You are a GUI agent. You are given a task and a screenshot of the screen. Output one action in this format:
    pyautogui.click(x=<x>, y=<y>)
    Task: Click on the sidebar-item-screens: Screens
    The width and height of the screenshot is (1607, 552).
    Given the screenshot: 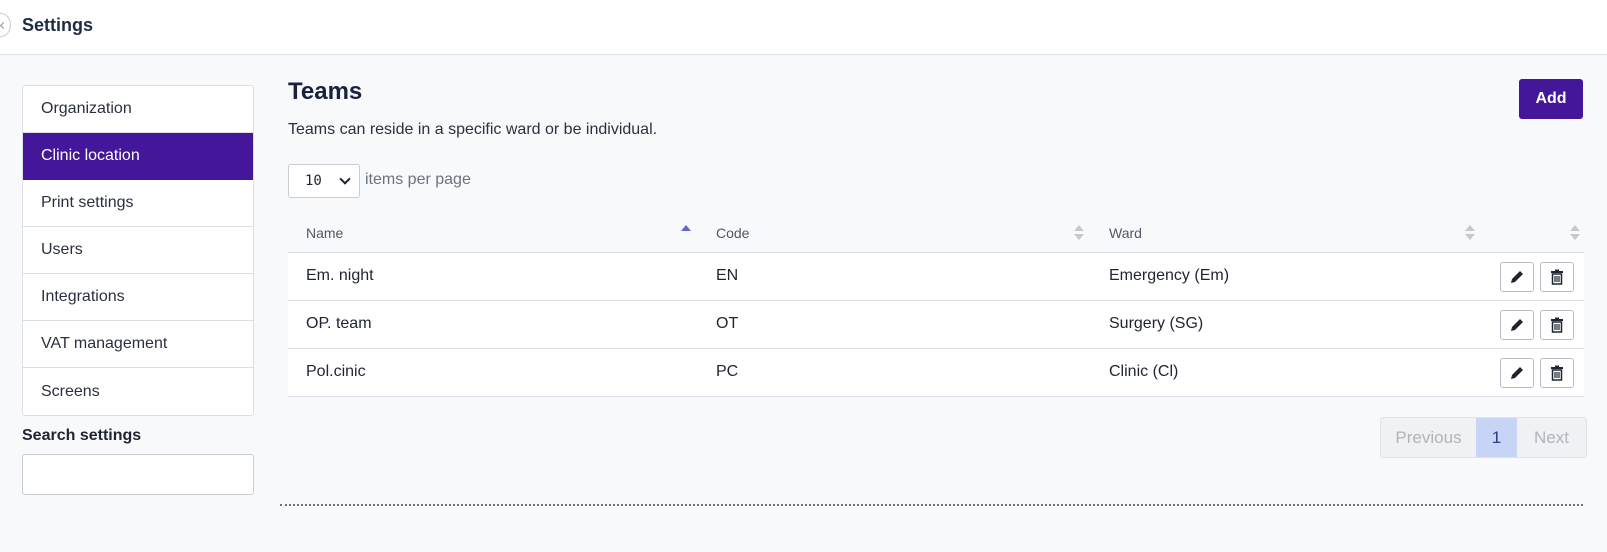 What is the action you would take?
    pyautogui.click(x=138, y=391)
    